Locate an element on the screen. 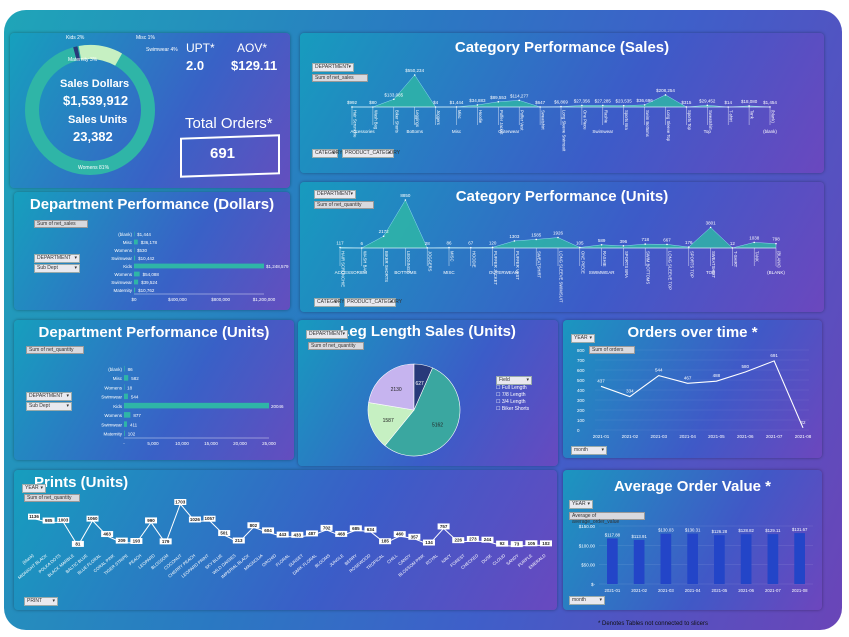 The image size is (849, 637). data-label: 1026 is located at coordinates (195, 519).